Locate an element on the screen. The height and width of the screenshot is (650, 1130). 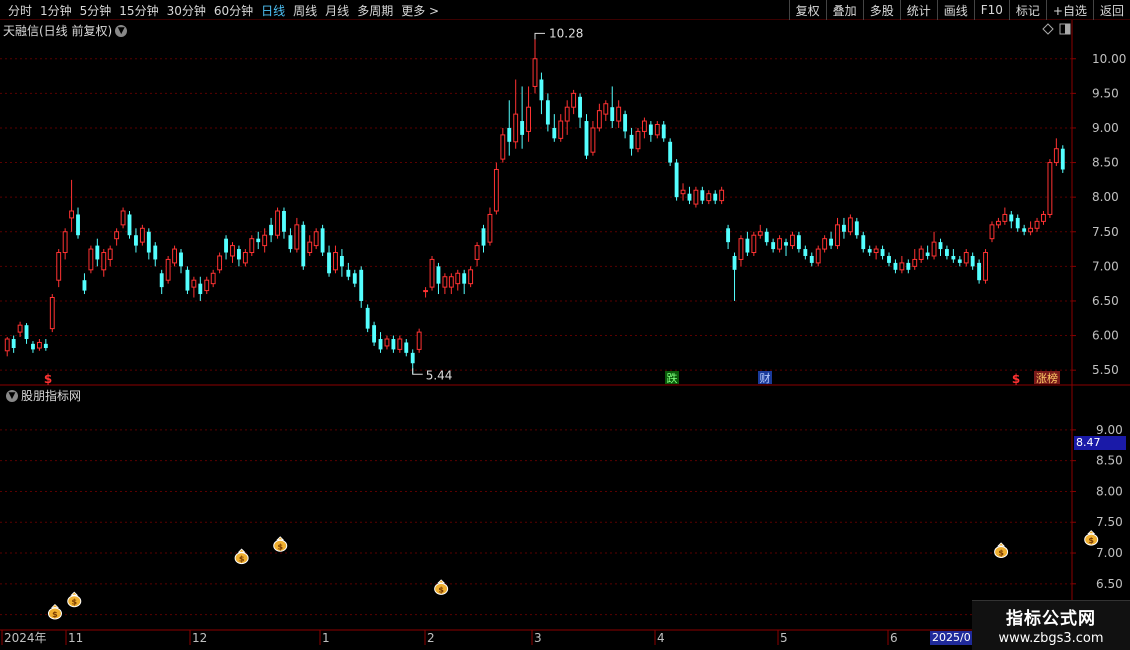
moneybag-icon: $ is located at coordinates (74, 599).